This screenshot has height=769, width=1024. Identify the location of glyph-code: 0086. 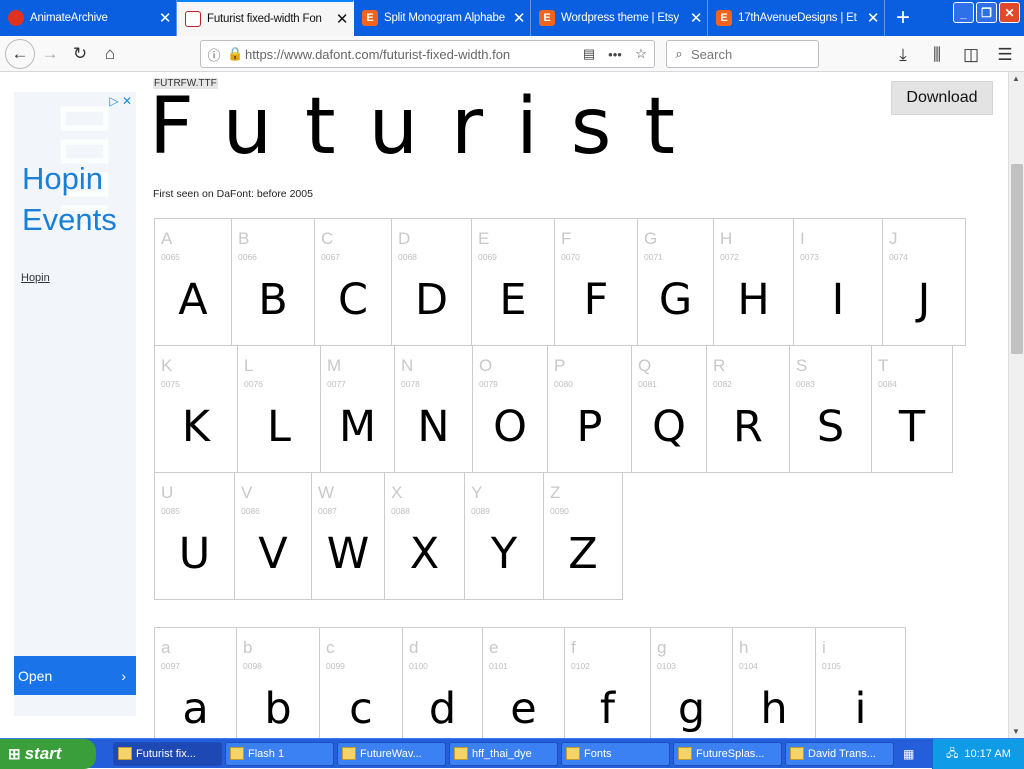
(250, 511).